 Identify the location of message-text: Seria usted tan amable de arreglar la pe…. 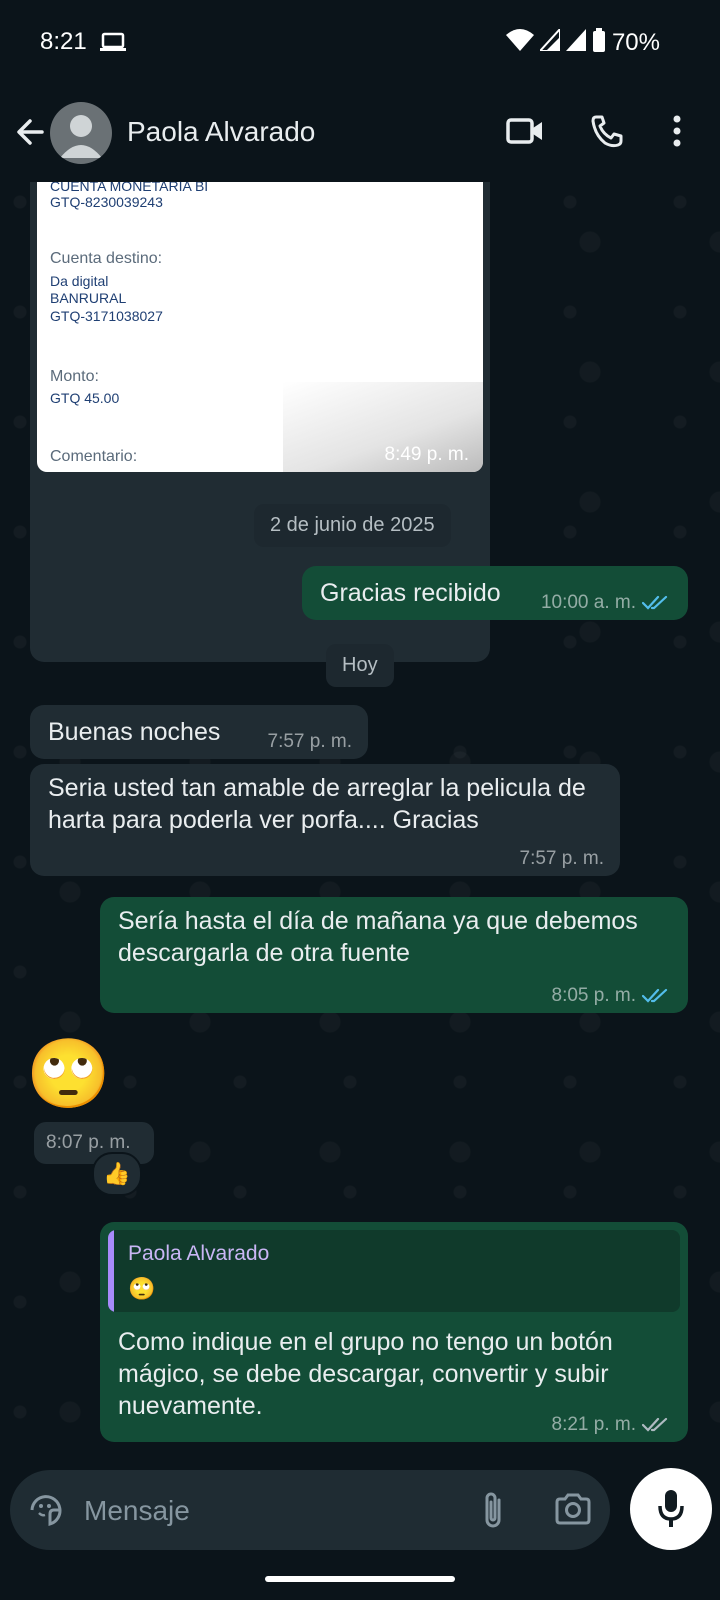
(317, 804).